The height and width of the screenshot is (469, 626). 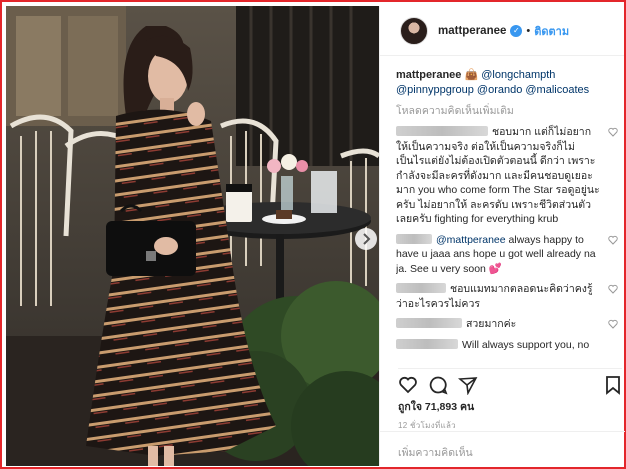 I want to click on comment-item: สวยมากค่ะ, so click(x=508, y=324).